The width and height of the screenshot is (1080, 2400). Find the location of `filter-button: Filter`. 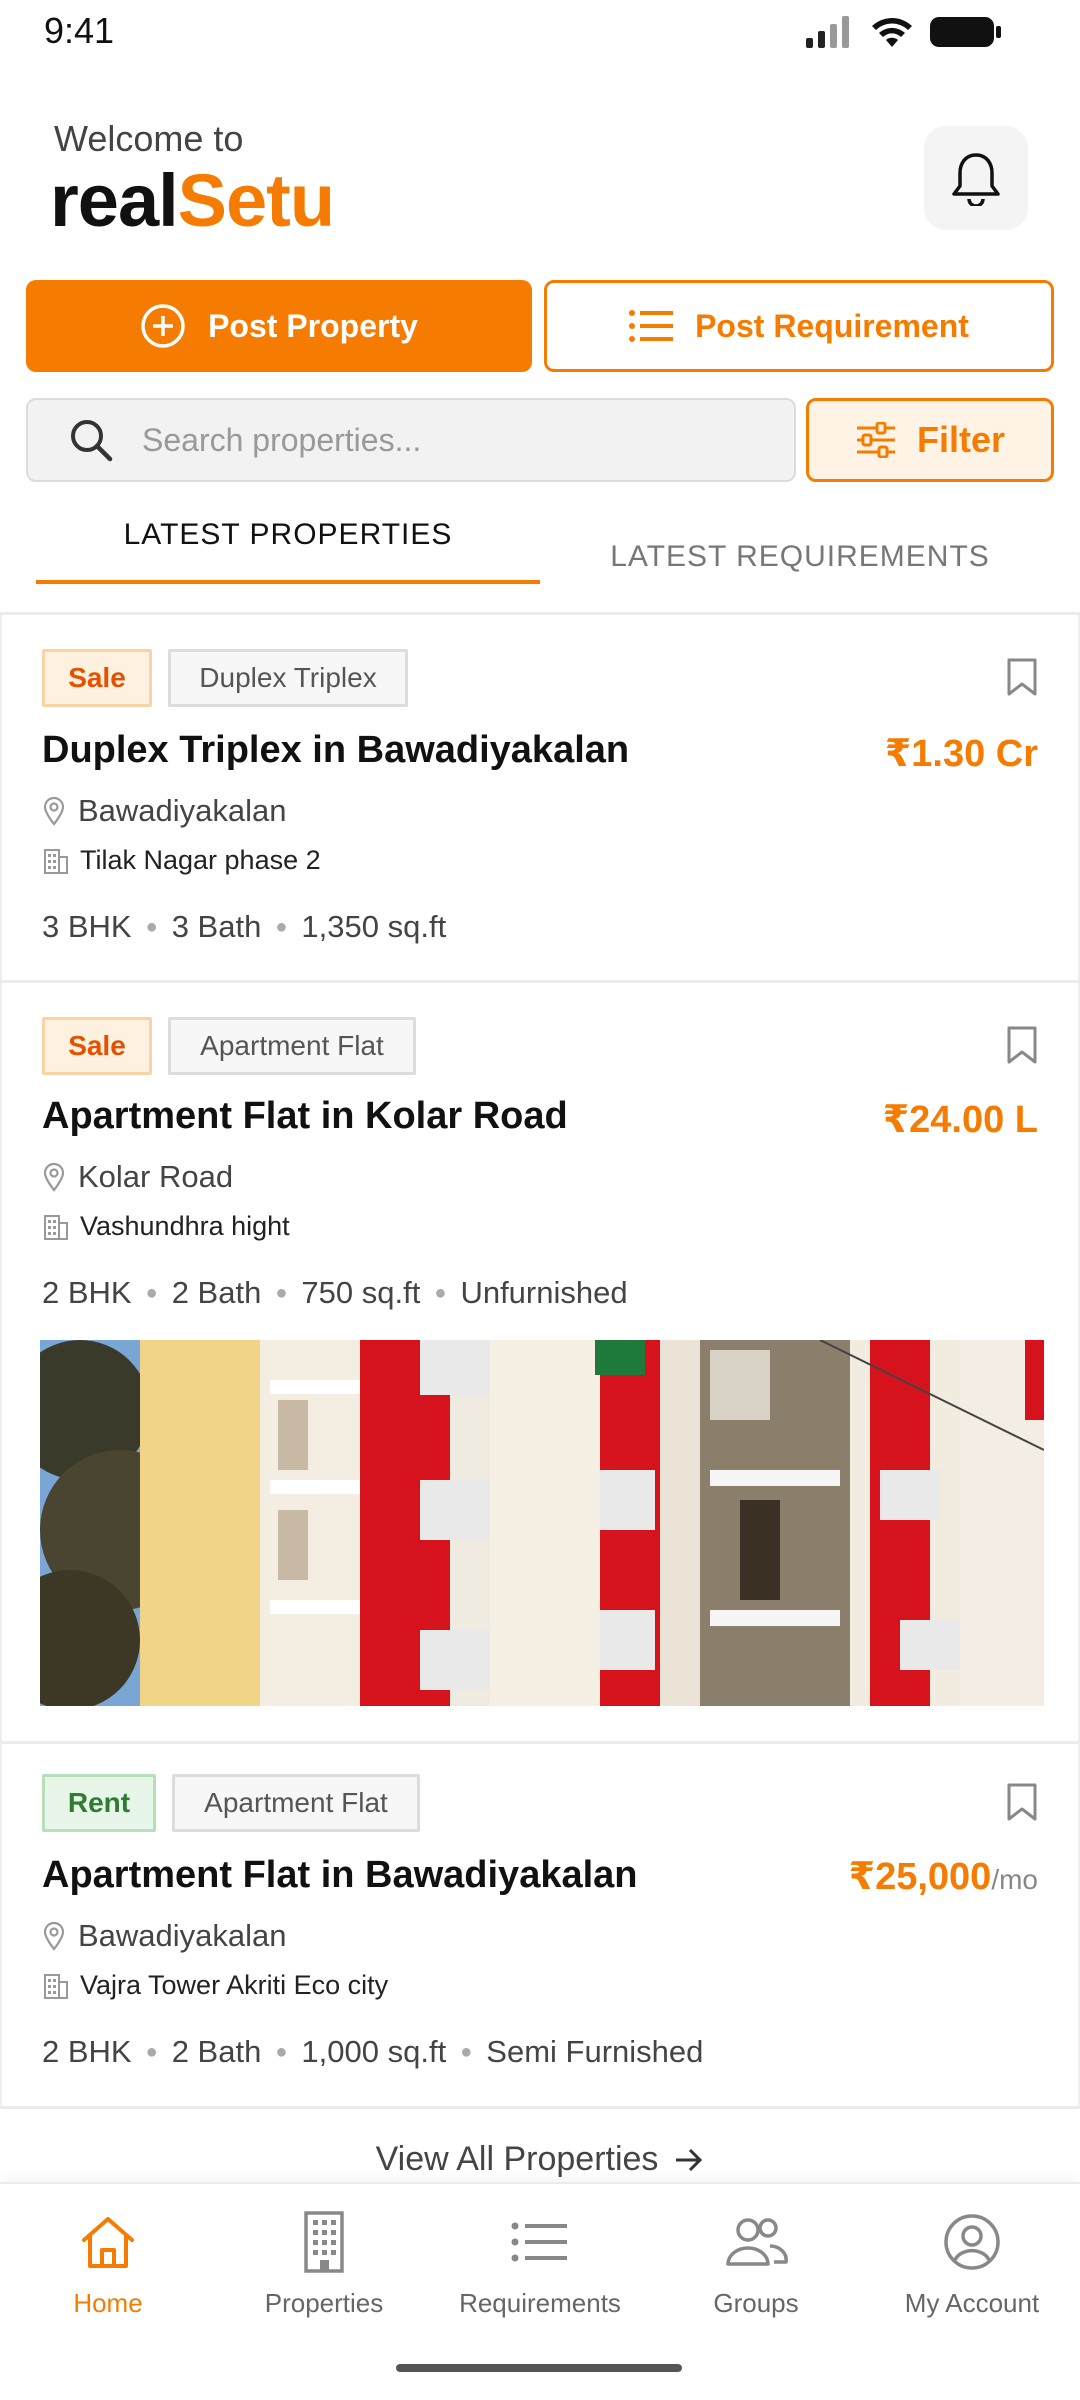

filter-button: Filter is located at coordinates (930, 440).